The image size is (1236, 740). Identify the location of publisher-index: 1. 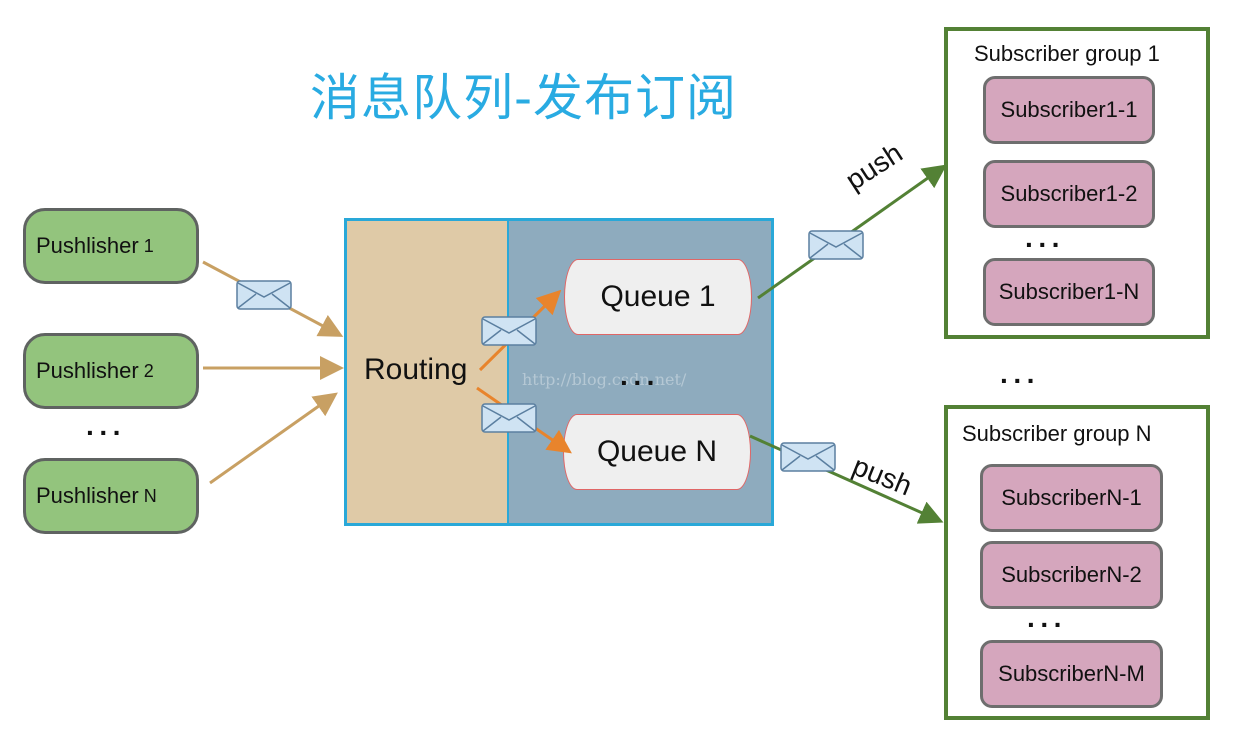
(148, 245).